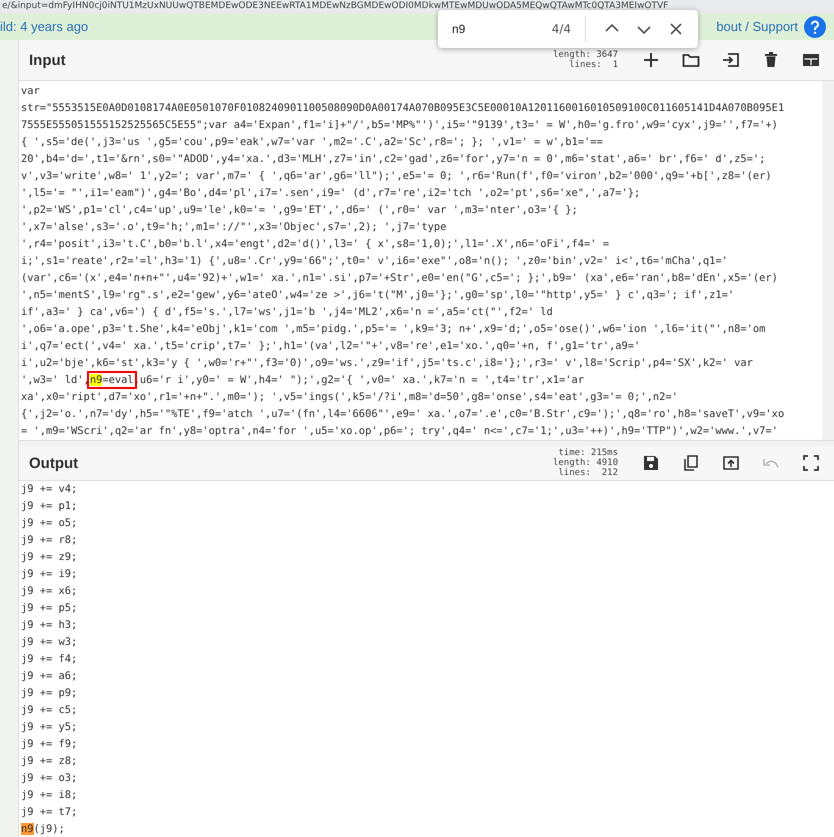 The width and height of the screenshot is (834, 837). I want to click on code-text: i',q7='ect(',v4=' xa.',t5='crip',t7=' };',h1='(va',l2='"+',v8='re',e1='xo.',q0='+n, f',g1='tr',a9=', so click(330, 346).